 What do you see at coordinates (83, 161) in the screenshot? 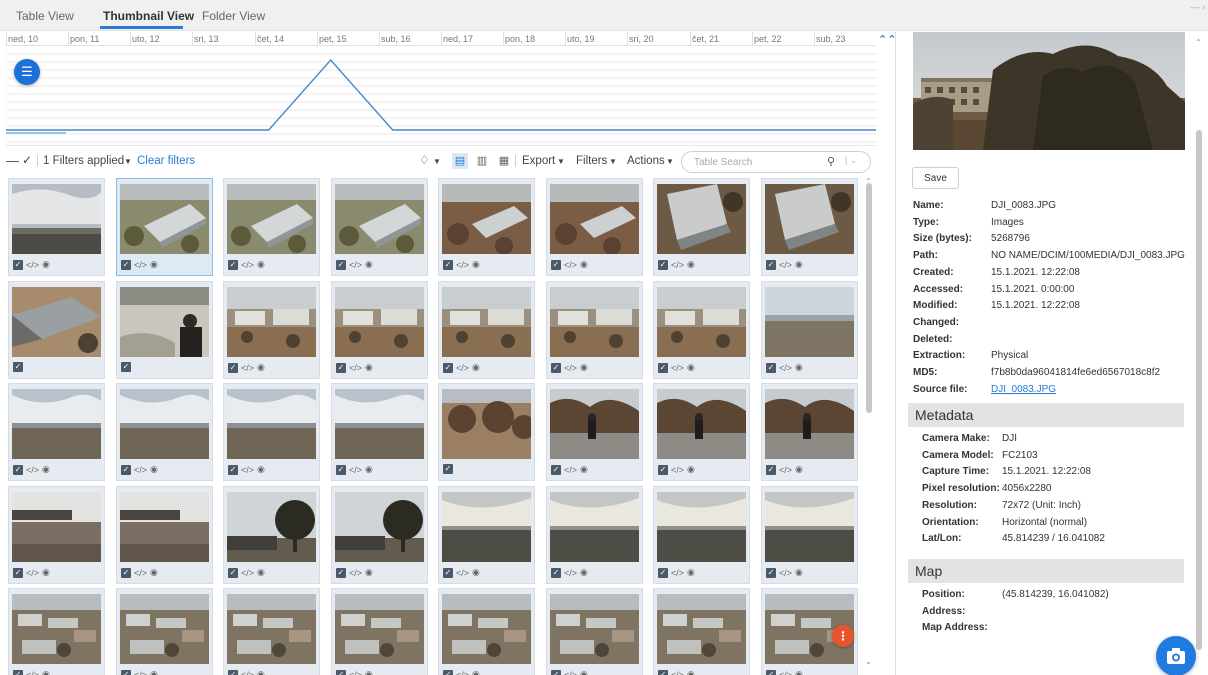
I see `filters-applied-label: 1 Filters applied` at bounding box center [83, 161].